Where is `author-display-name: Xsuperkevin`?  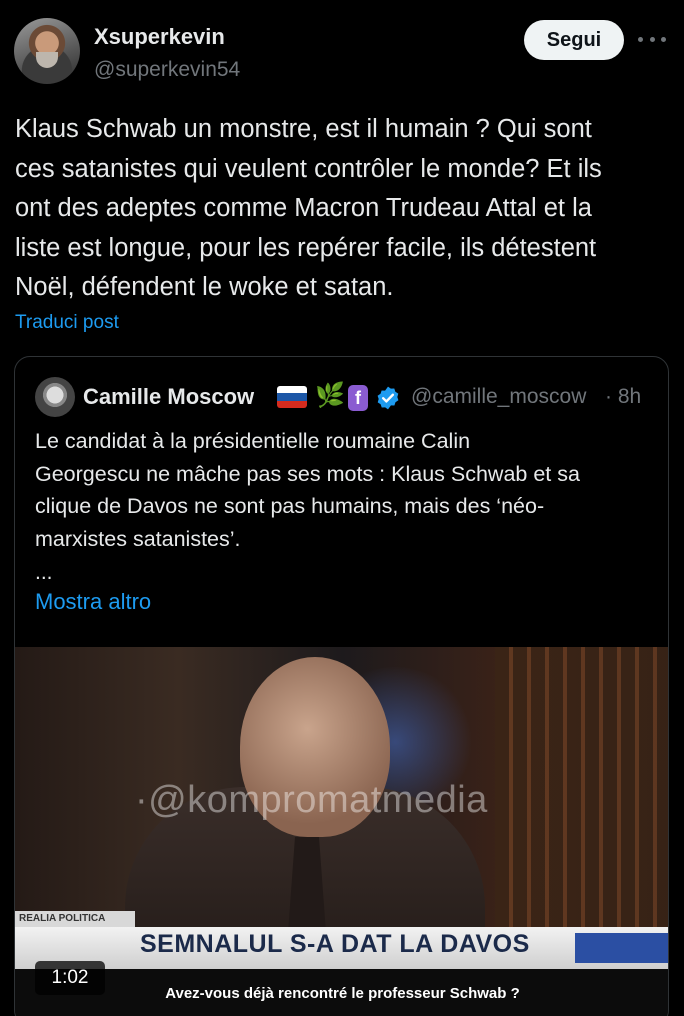 author-display-name: Xsuperkevin is located at coordinates (159, 37).